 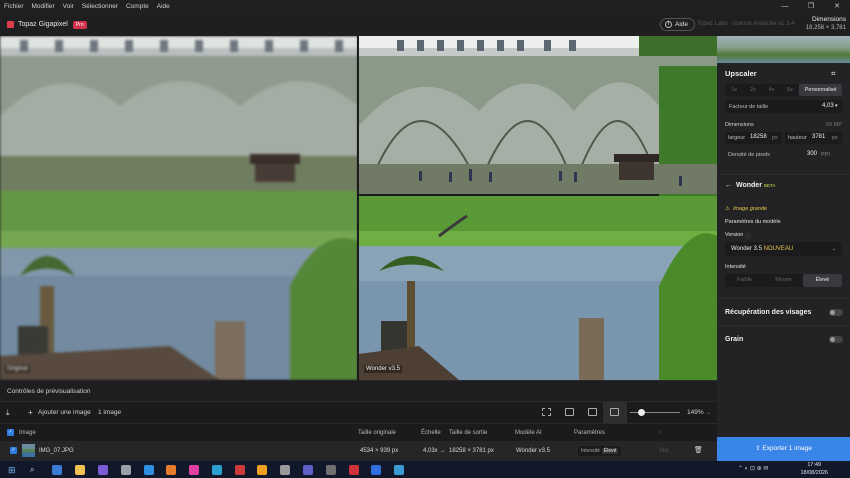 I want to click on intensity-high: Élevé, so click(x=822, y=280).